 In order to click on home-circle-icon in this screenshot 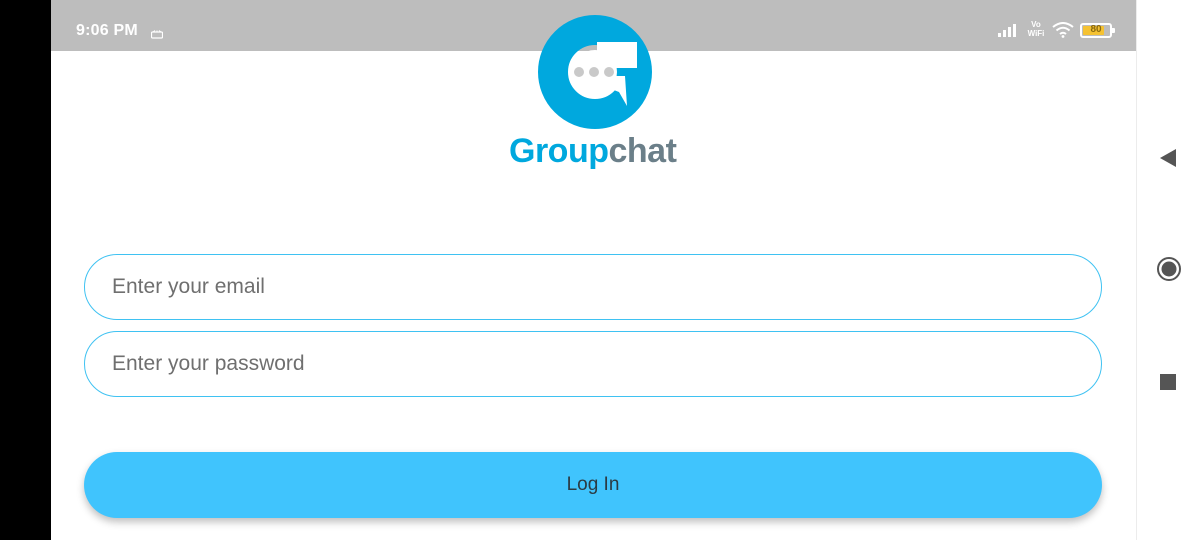, I will do `click(1169, 271)`.